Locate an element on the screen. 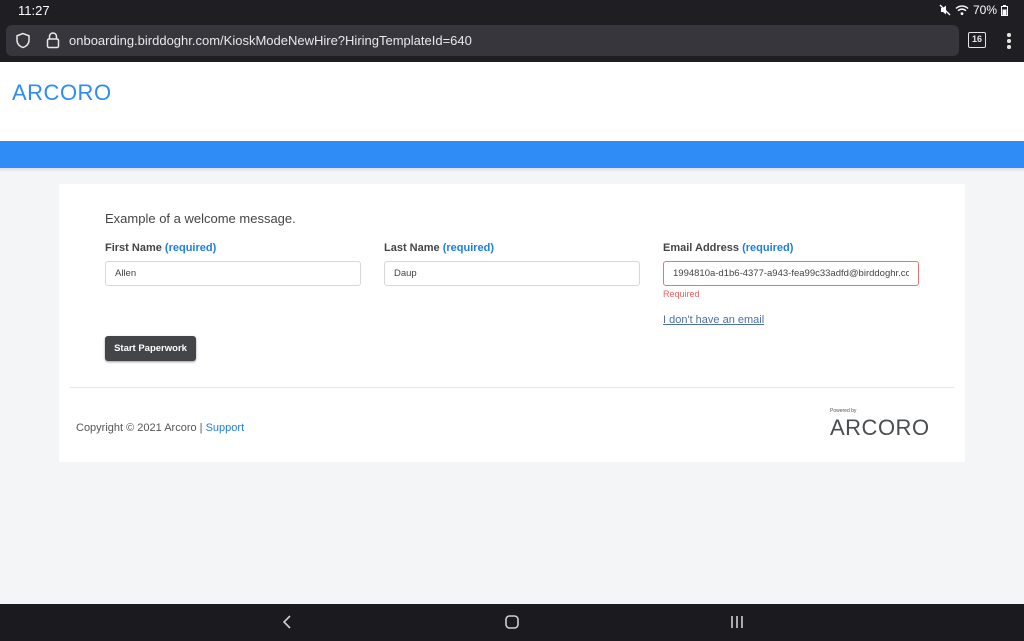  battery-icon is located at coordinates (1004, 10).